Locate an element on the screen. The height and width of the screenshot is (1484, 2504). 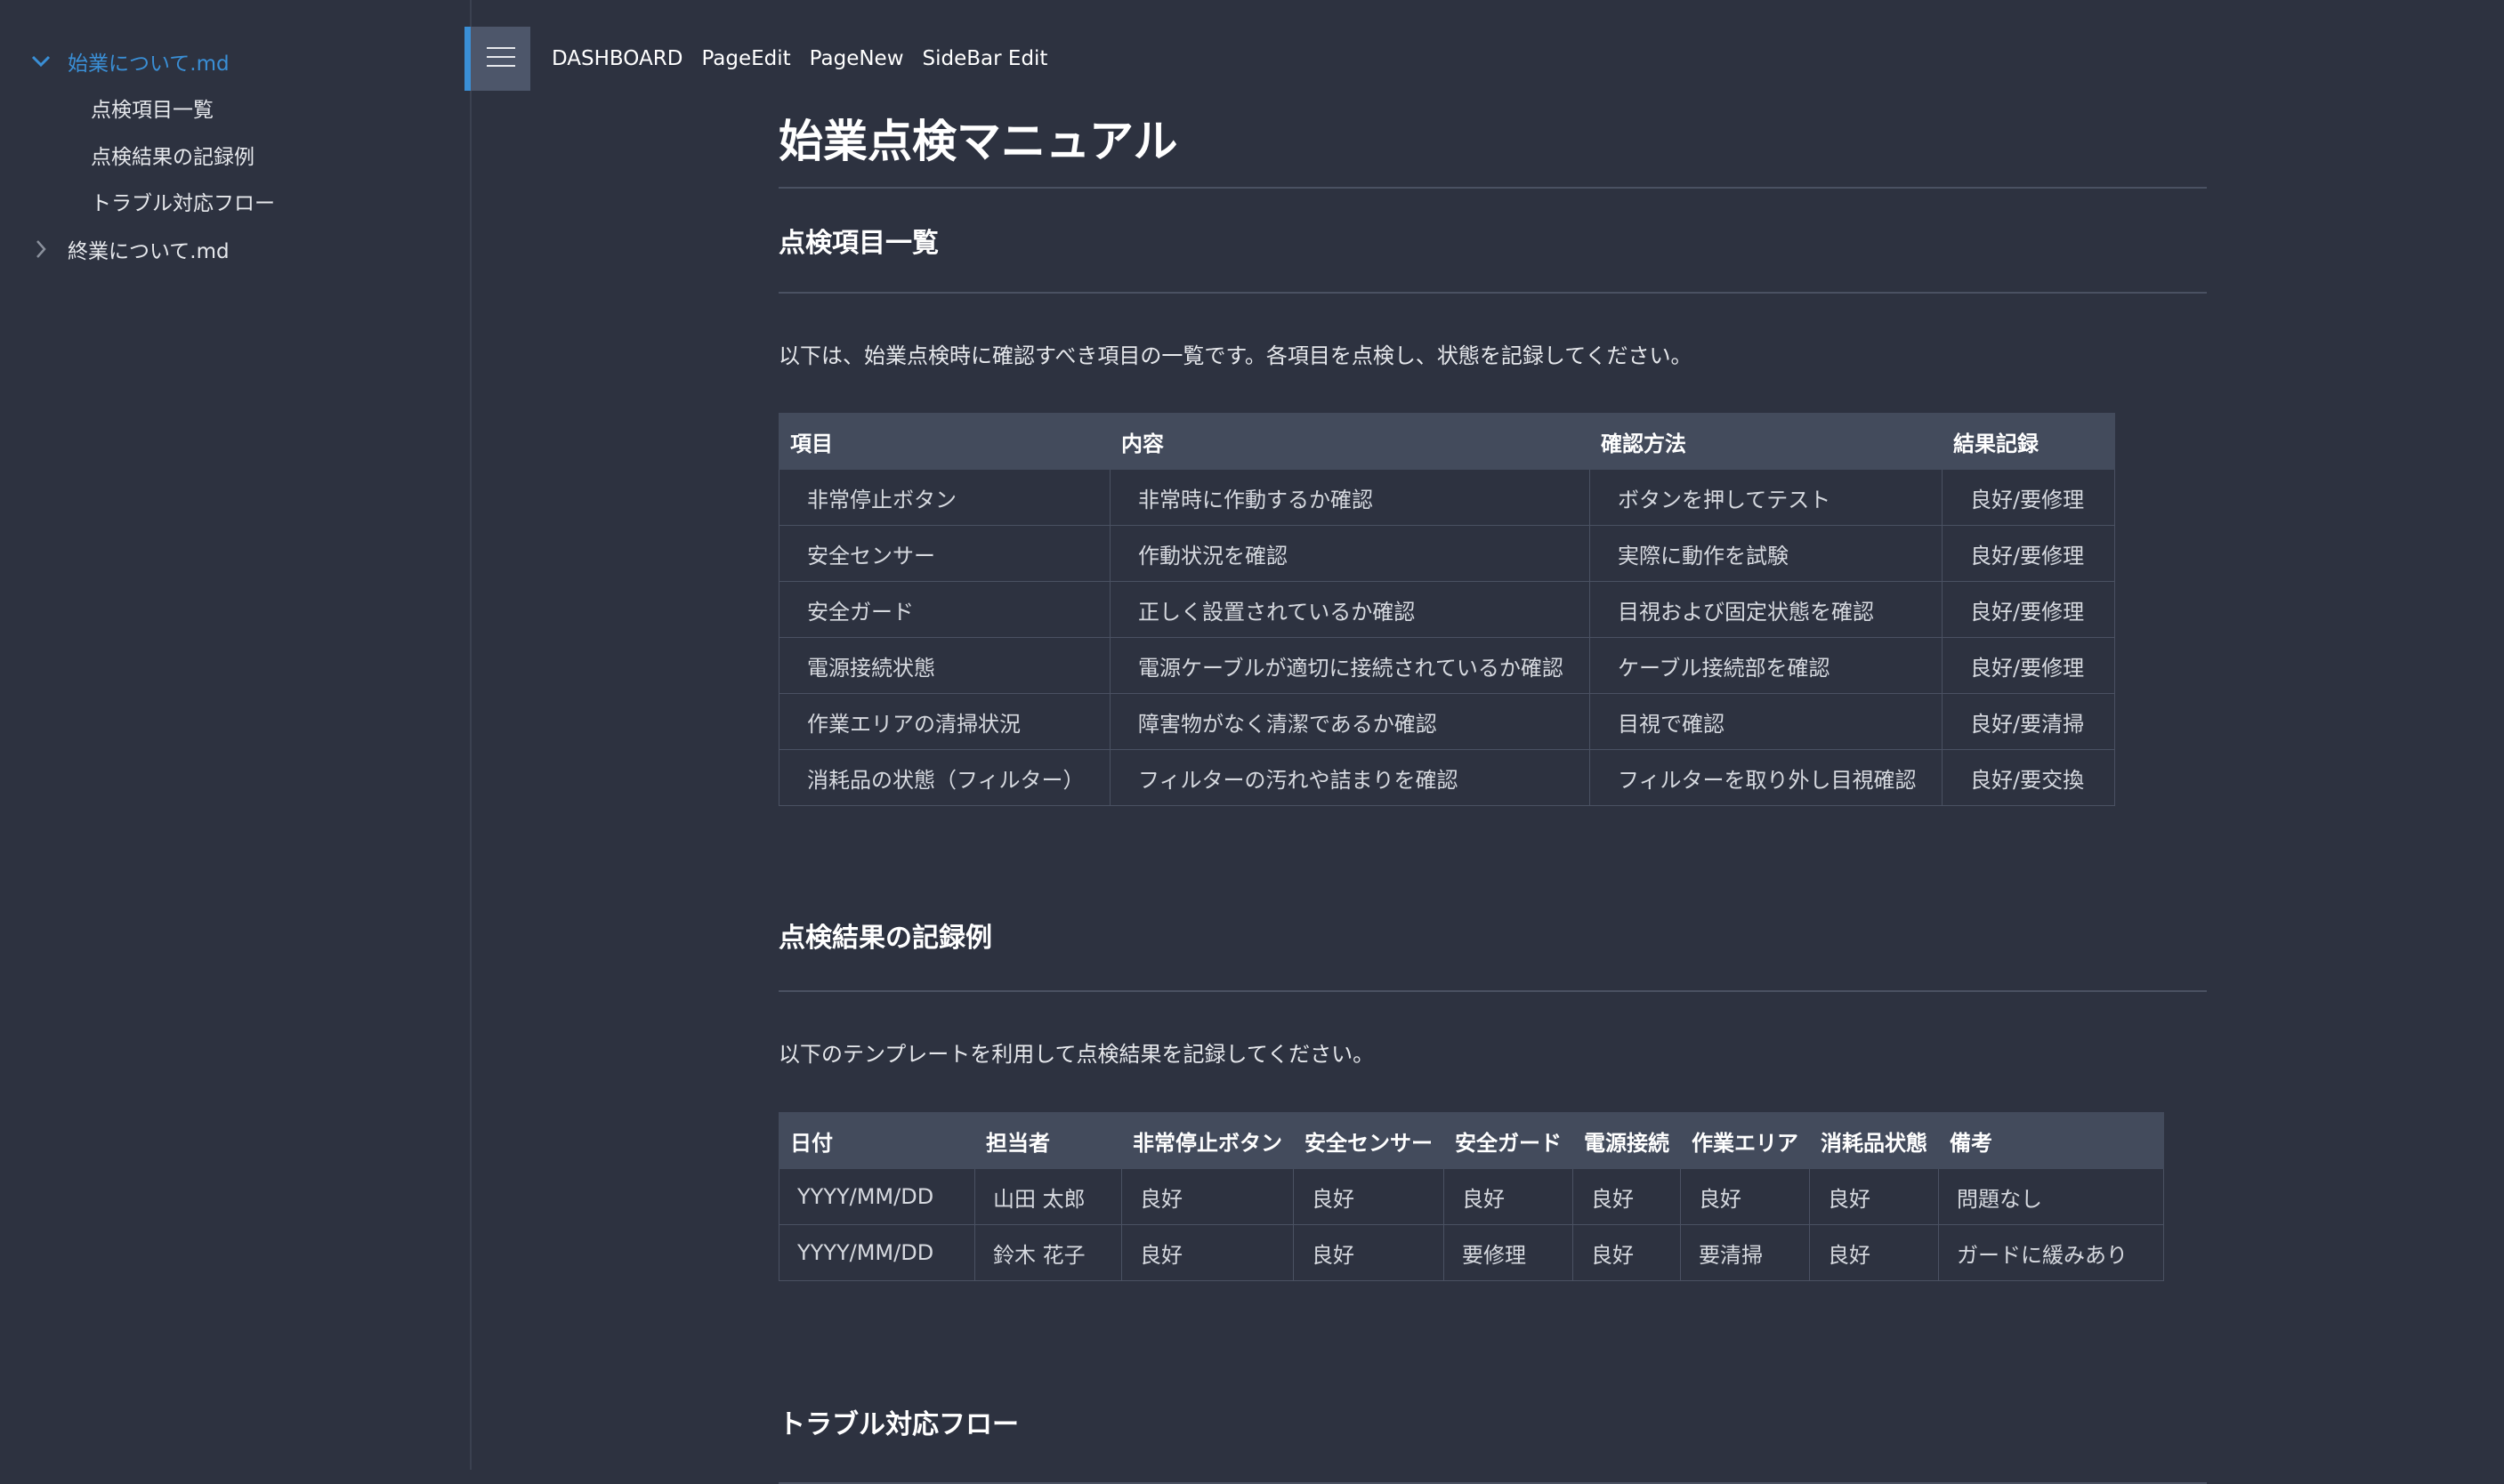
table-header-row: 項目 内容 確認方法 結果記録 is located at coordinates (1447, 441).